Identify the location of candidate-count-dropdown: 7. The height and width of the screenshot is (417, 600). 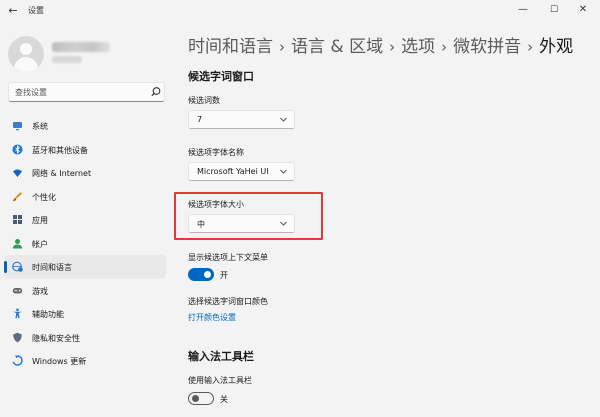
(241, 119).